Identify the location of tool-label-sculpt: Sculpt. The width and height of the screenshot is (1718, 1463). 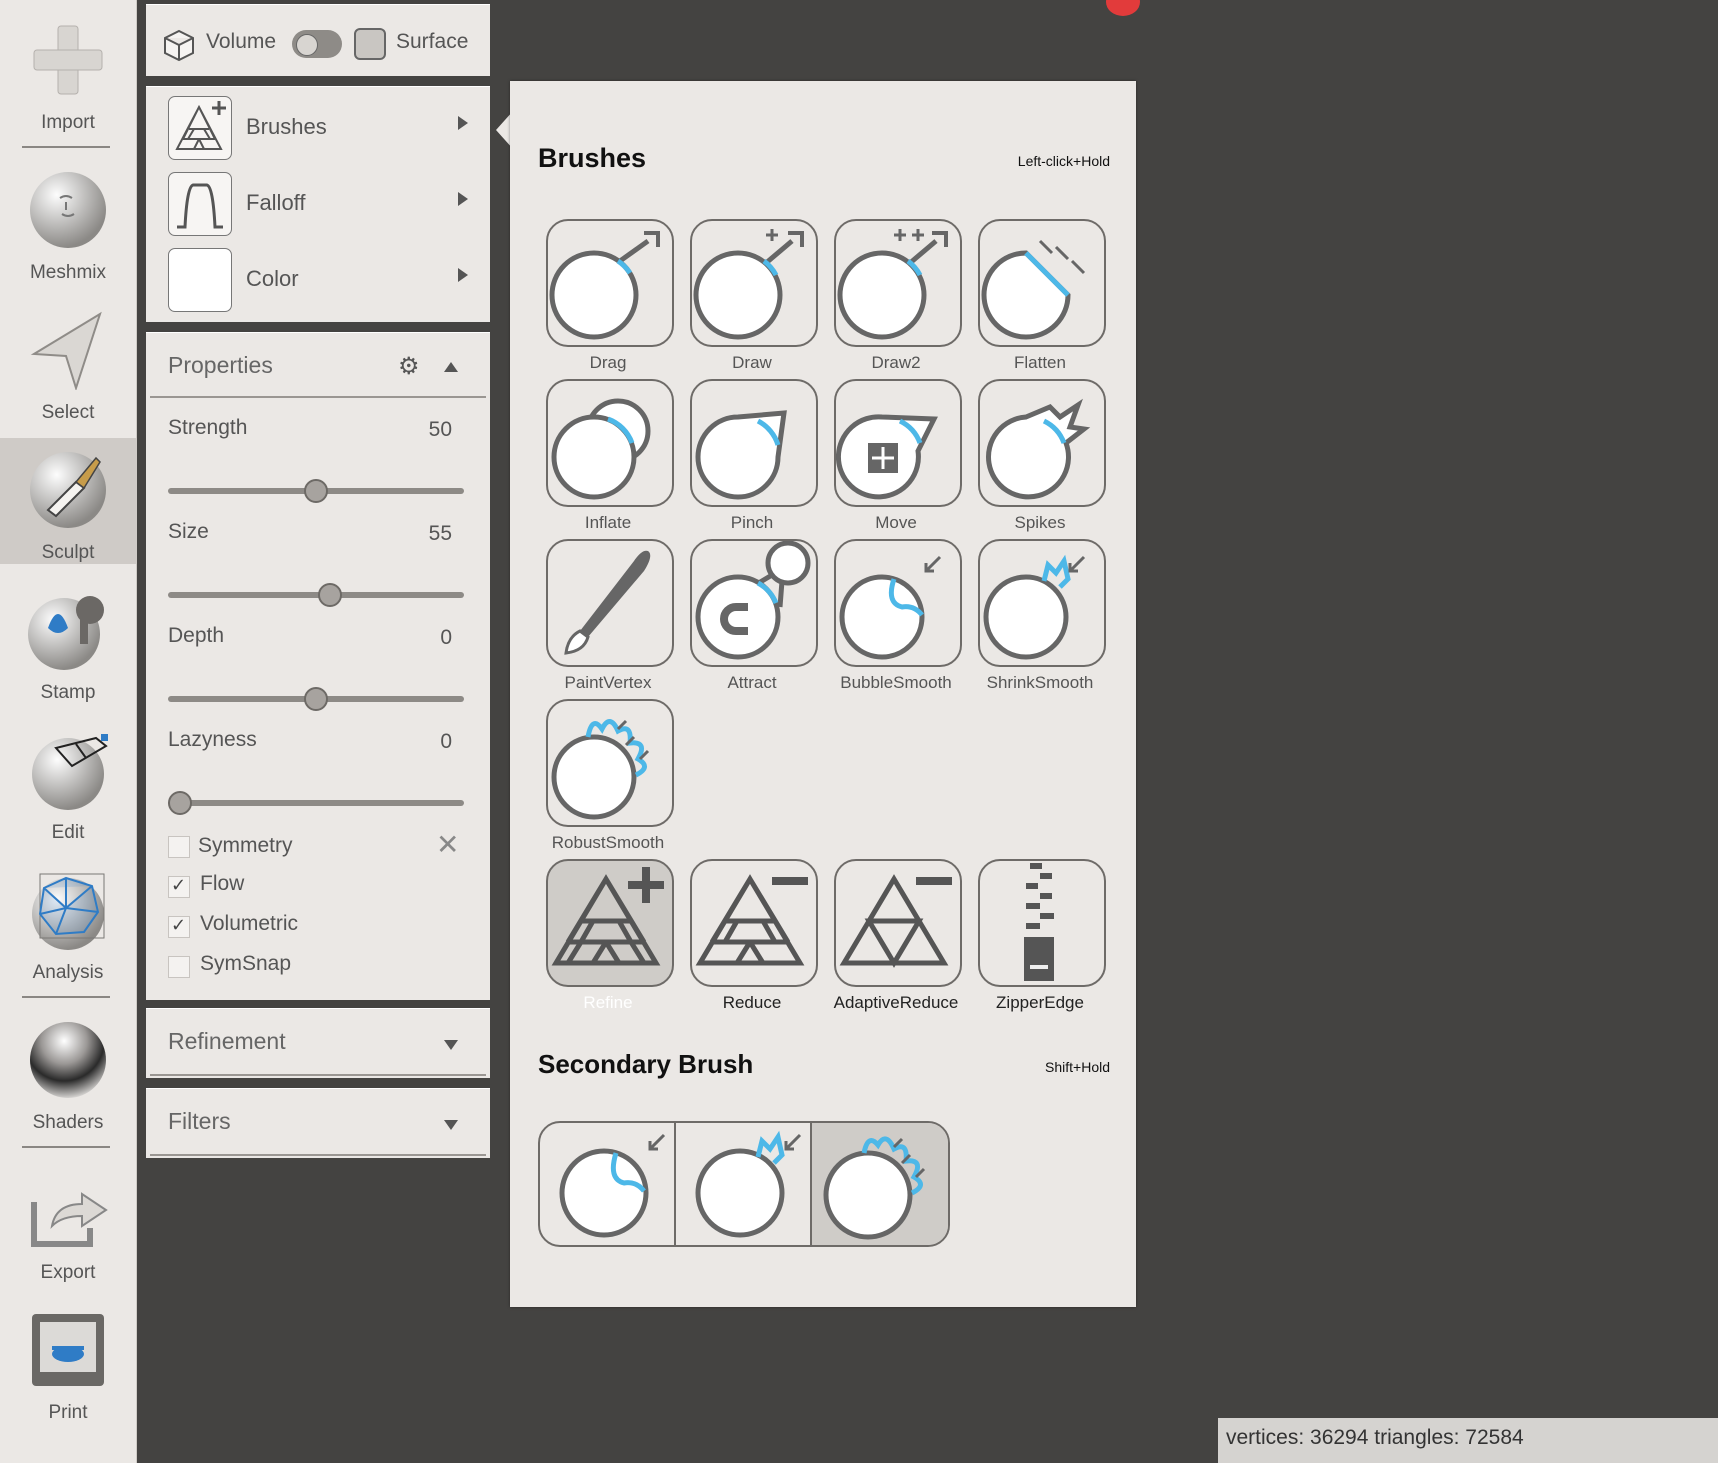
(68, 552).